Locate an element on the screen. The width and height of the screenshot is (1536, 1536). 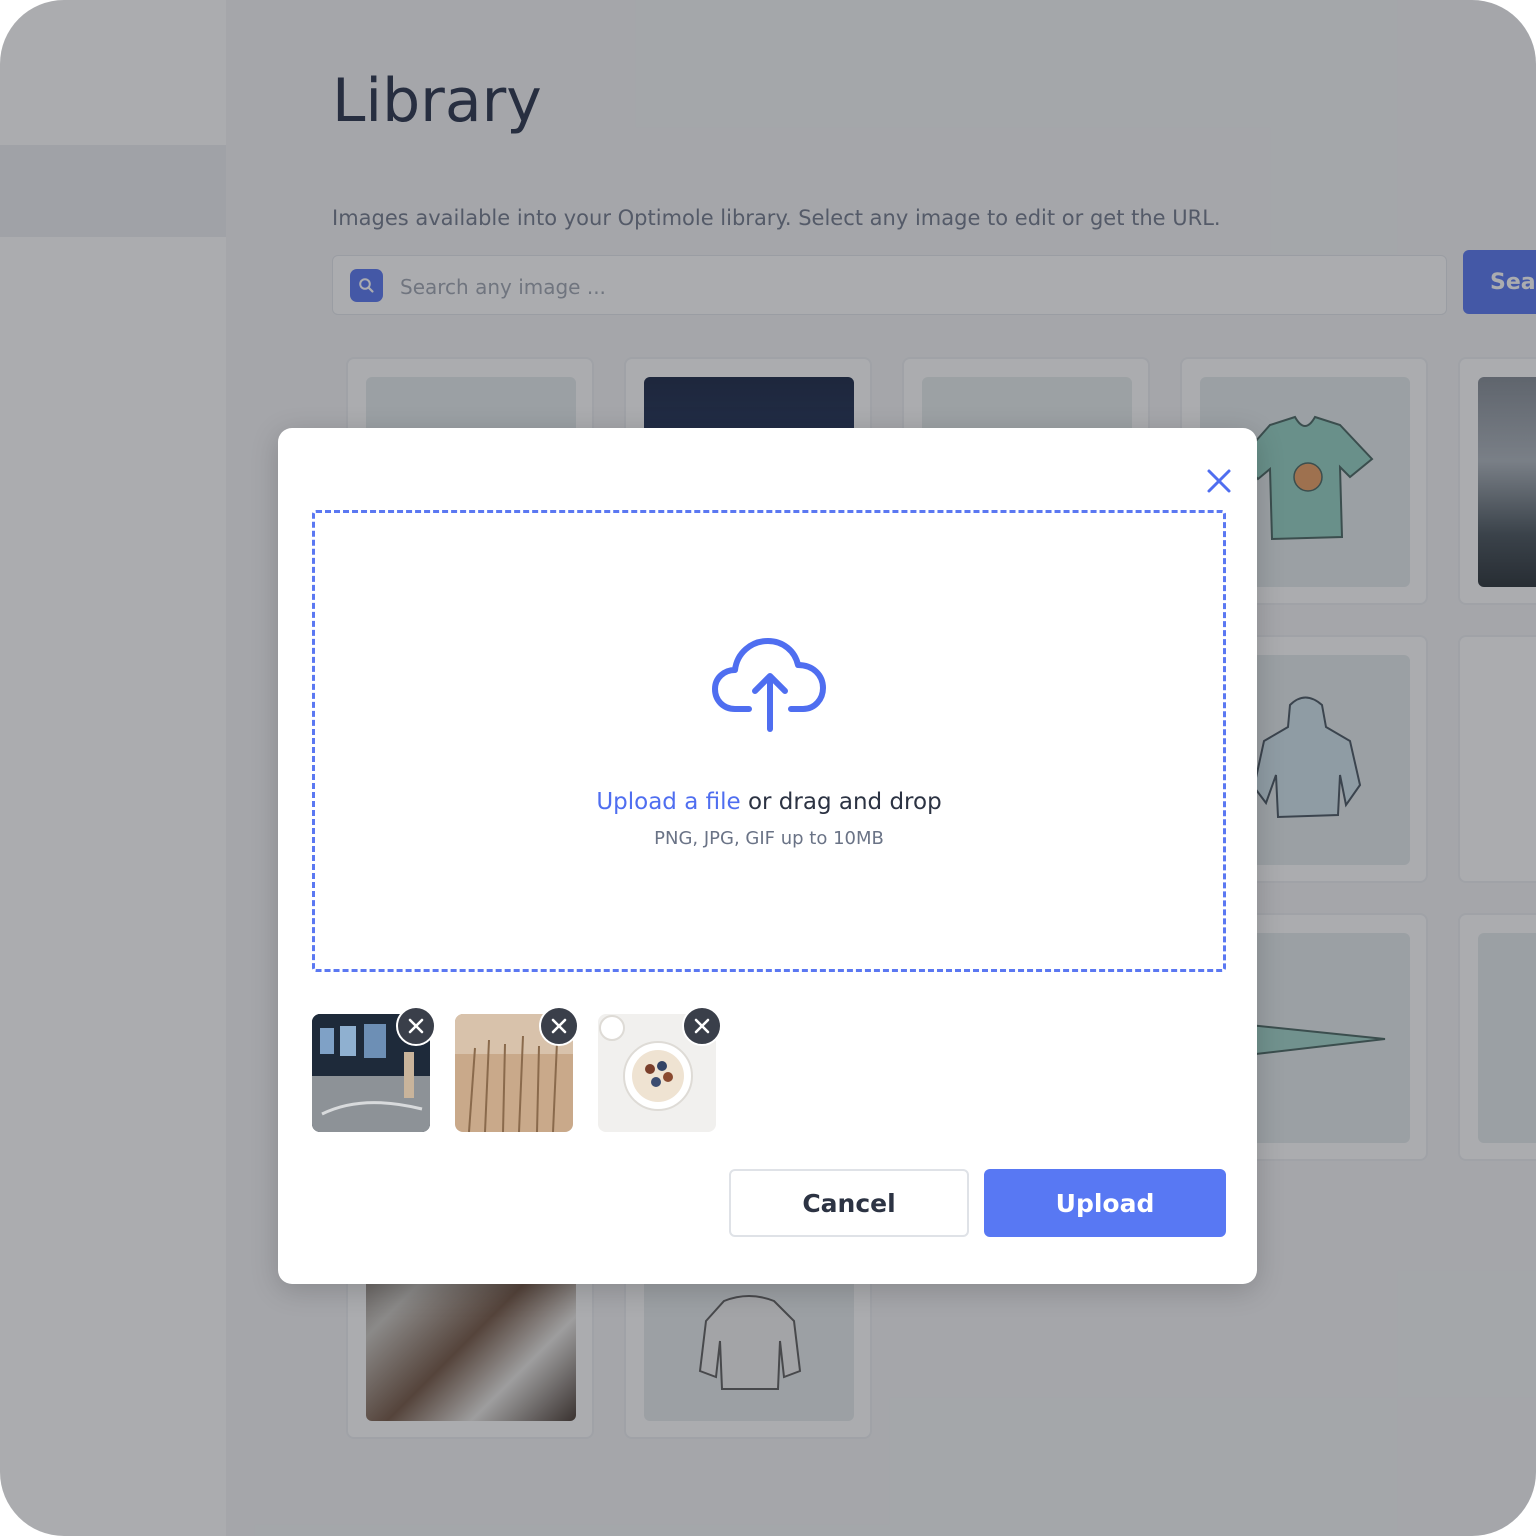
close-icon is located at coordinates (1219, 481).